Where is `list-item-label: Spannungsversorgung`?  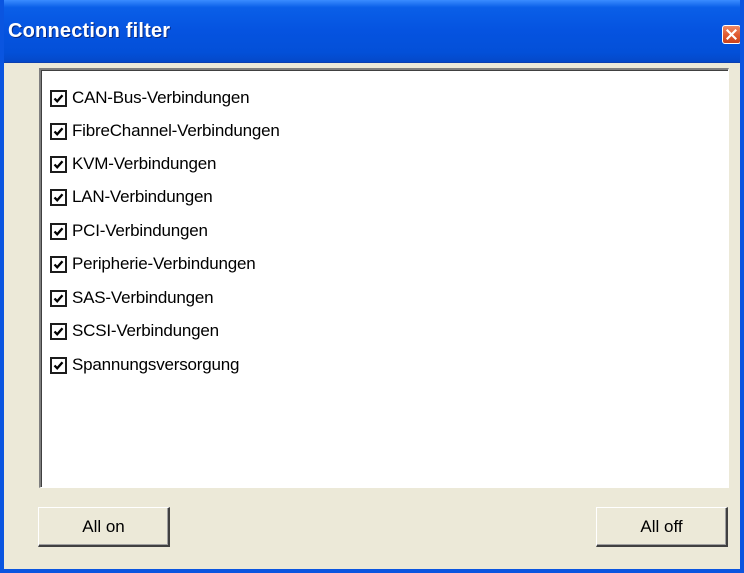
list-item-label: Spannungsversorgung is located at coordinates (156, 364).